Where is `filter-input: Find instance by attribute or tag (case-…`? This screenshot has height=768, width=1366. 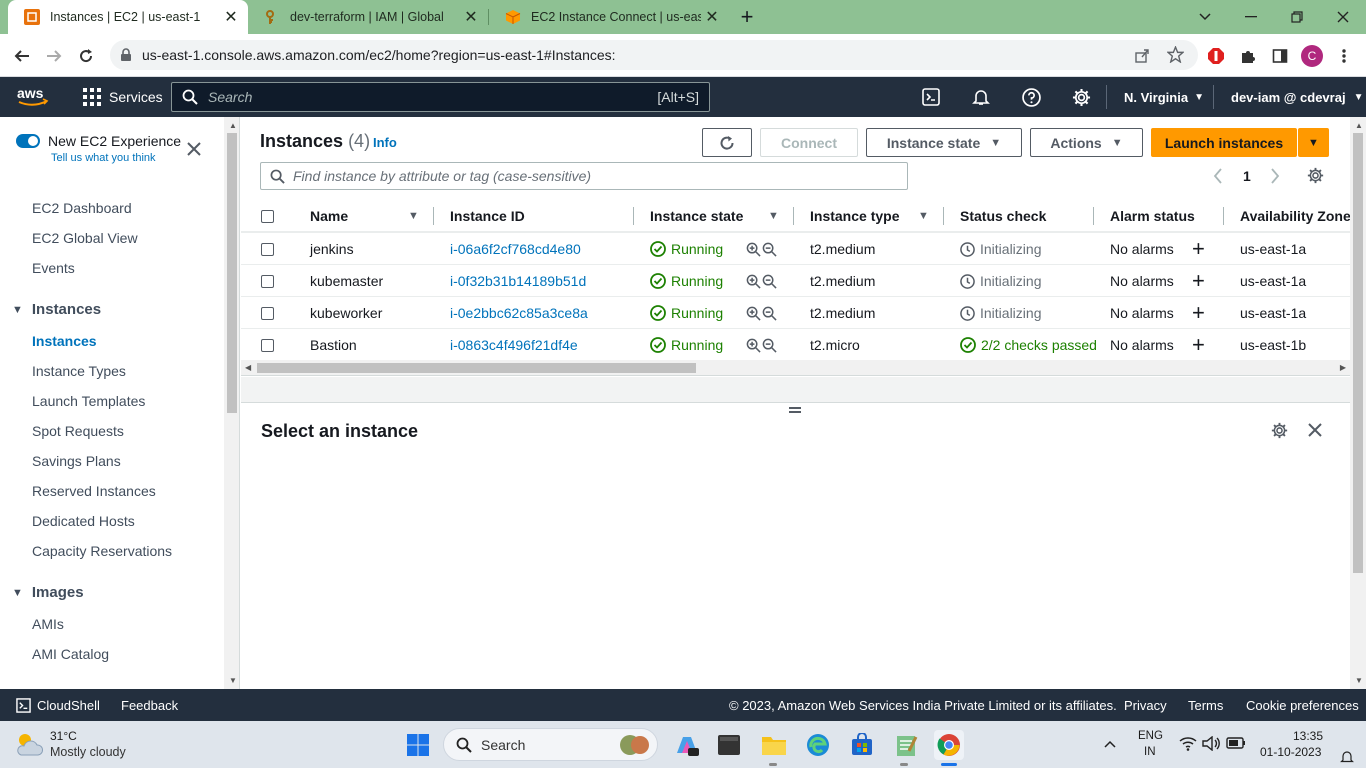
filter-input: Find instance by attribute or tag (case-… is located at coordinates (584, 176).